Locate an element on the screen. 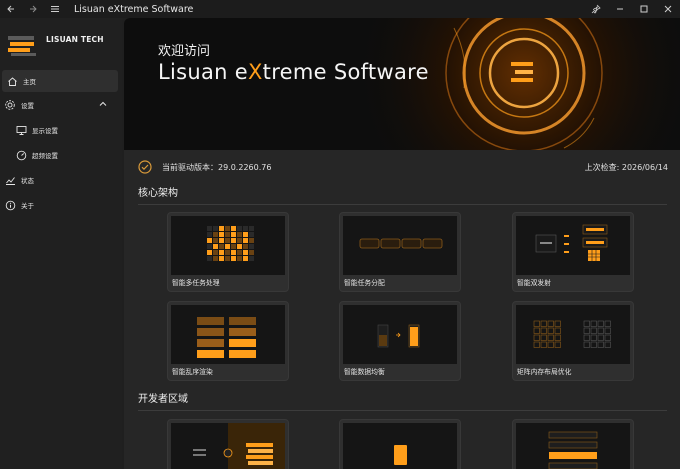 This screenshot has height=469, width=680. sidebar-item-label: 主页 is located at coordinates (29, 82).